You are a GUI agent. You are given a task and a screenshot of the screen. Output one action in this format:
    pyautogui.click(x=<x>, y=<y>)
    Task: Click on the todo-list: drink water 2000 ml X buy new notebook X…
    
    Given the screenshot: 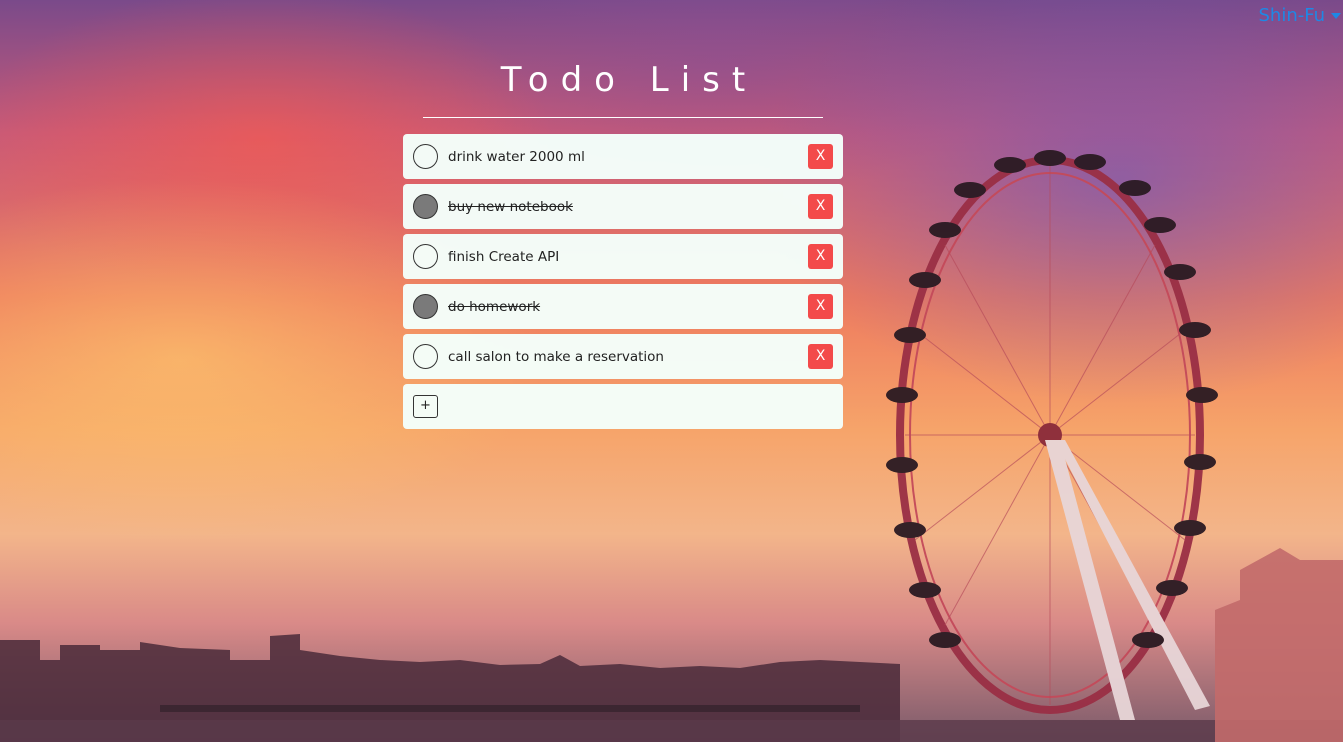 What is the action you would take?
    pyautogui.click(x=623, y=281)
    